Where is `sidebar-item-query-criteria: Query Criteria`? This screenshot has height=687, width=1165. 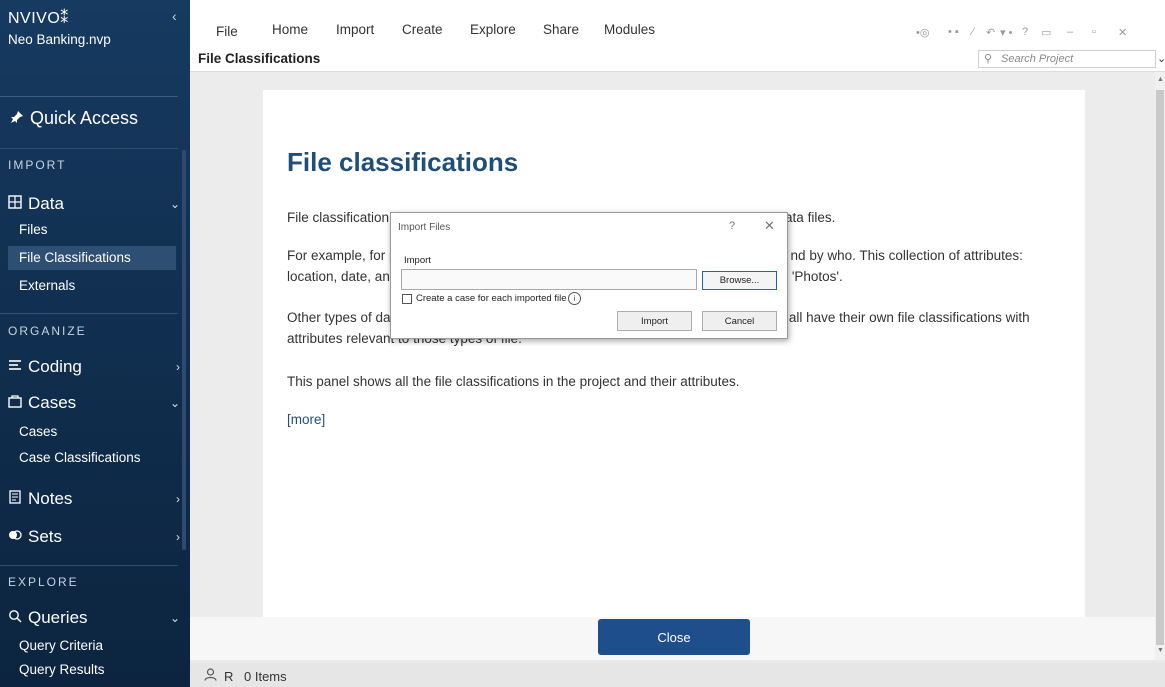 sidebar-item-query-criteria: Query Criteria is located at coordinates (92, 646).